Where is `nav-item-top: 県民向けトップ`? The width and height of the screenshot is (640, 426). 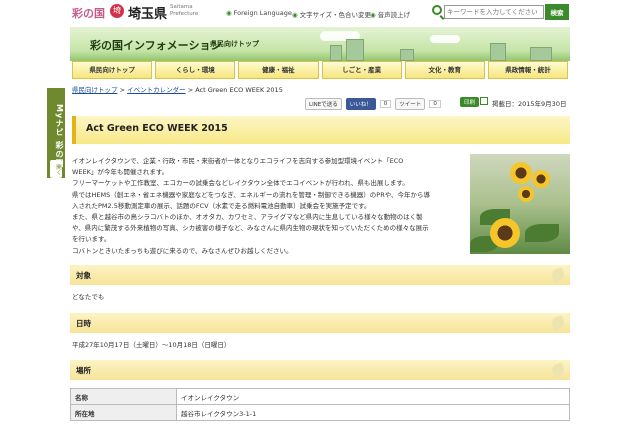 nav-item-top: 県民向けトップ is located at coordinates (112, 70).